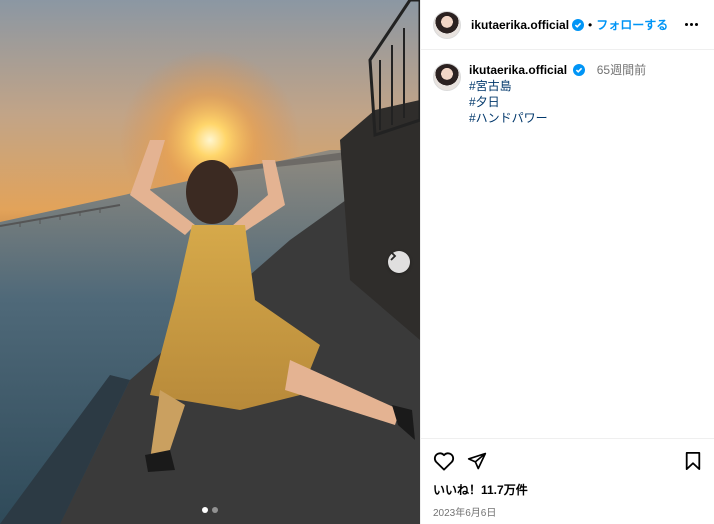 This screenshot has width=714, height=524. Describe the element at coordinates (210, 510) in the screenshot. I see `carousel-indicator` at that location.